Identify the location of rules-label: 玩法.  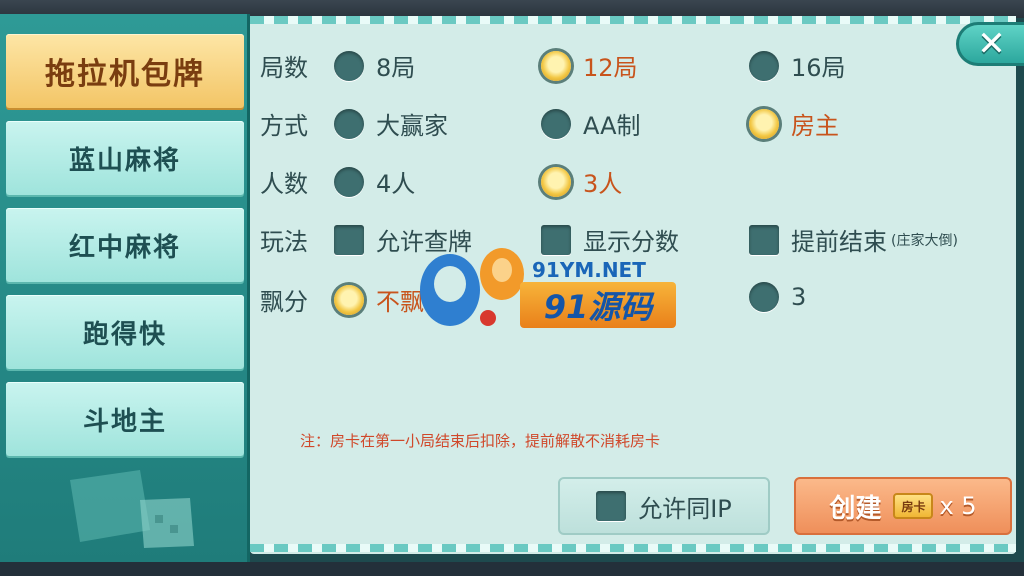
(284, 242).